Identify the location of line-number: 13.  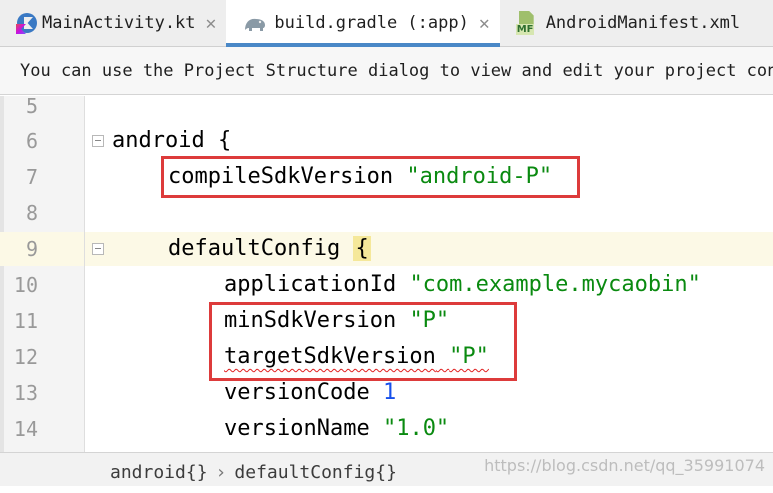
(25, 393).